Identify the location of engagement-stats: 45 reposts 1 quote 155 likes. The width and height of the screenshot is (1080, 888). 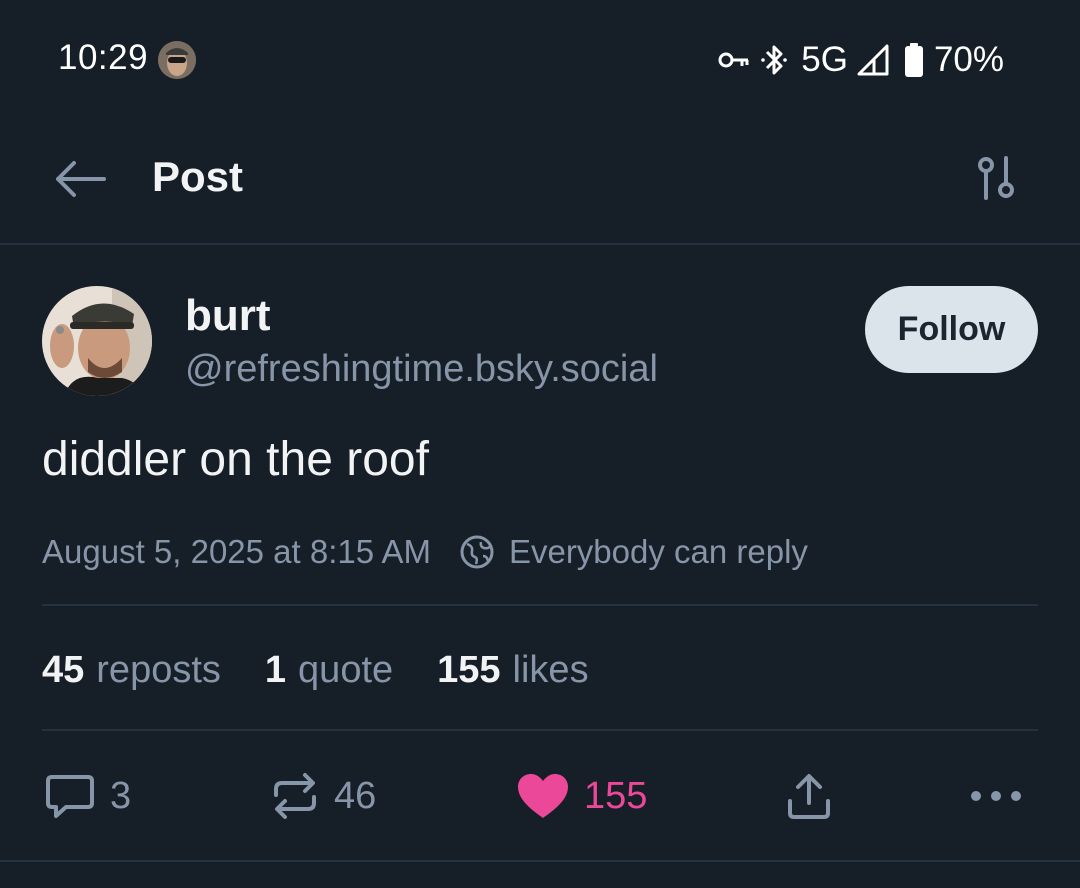
(337, 670).